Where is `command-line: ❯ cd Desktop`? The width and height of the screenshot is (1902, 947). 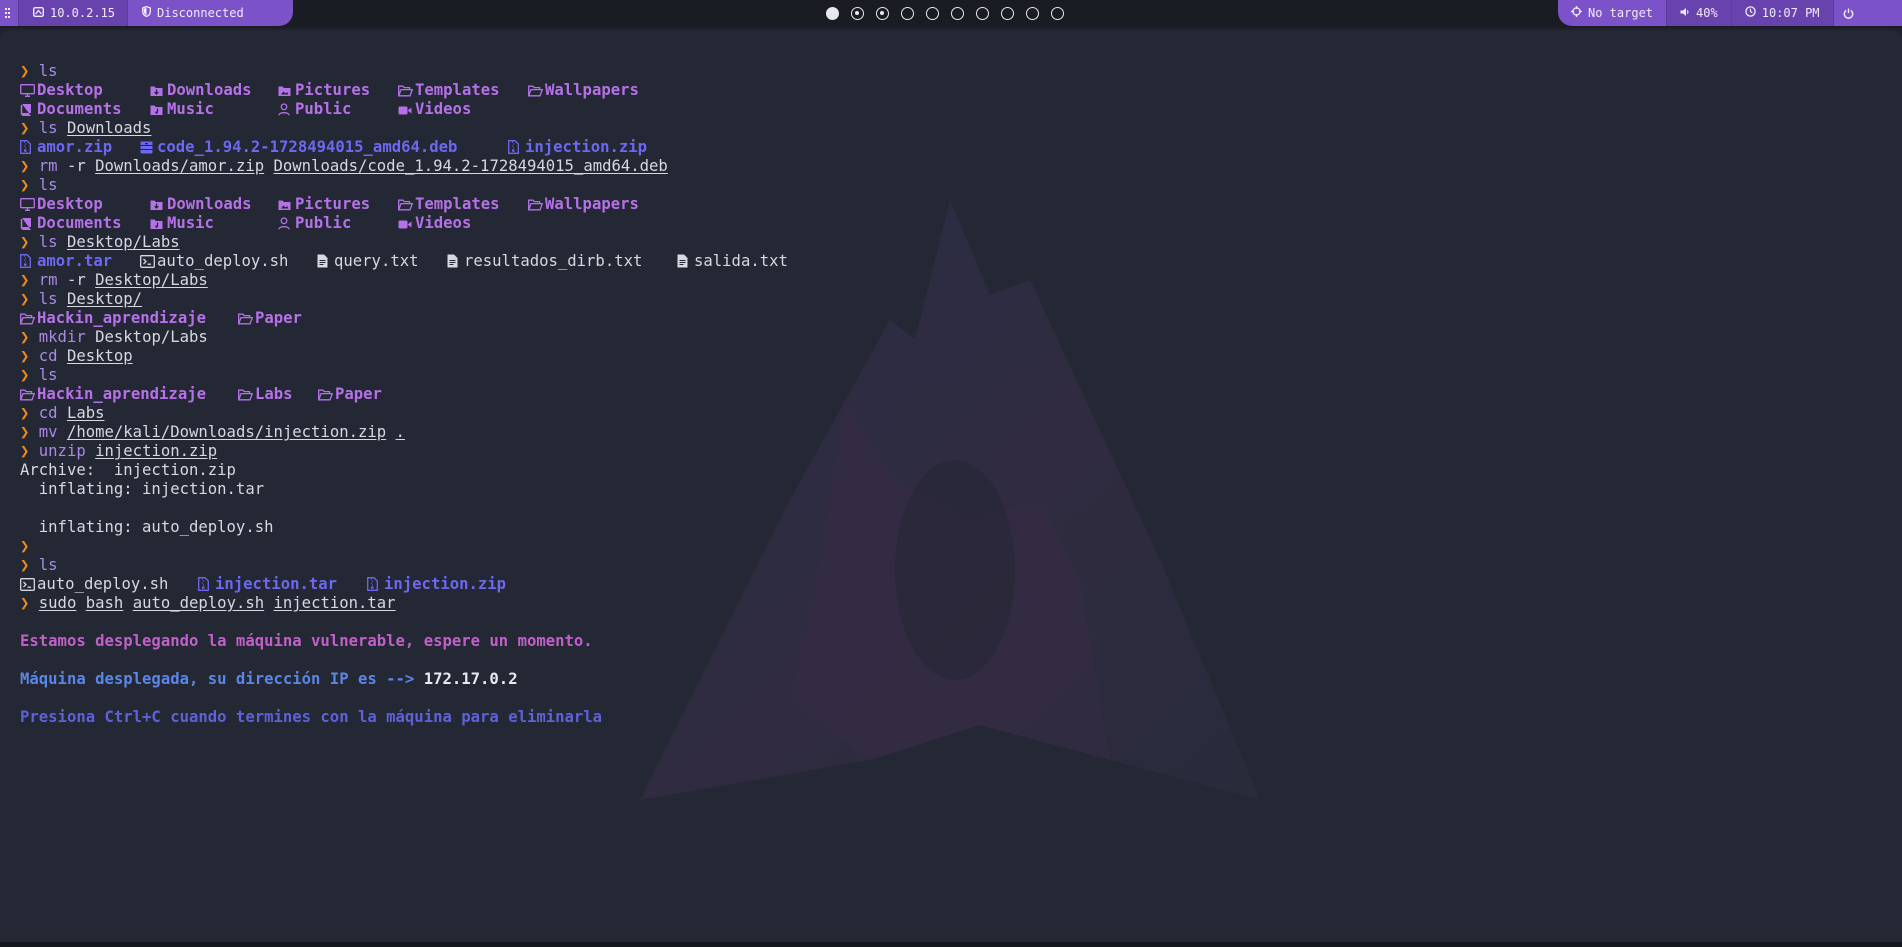 command-line: ❯ cd Desktop is located at coordinates (344, 356).